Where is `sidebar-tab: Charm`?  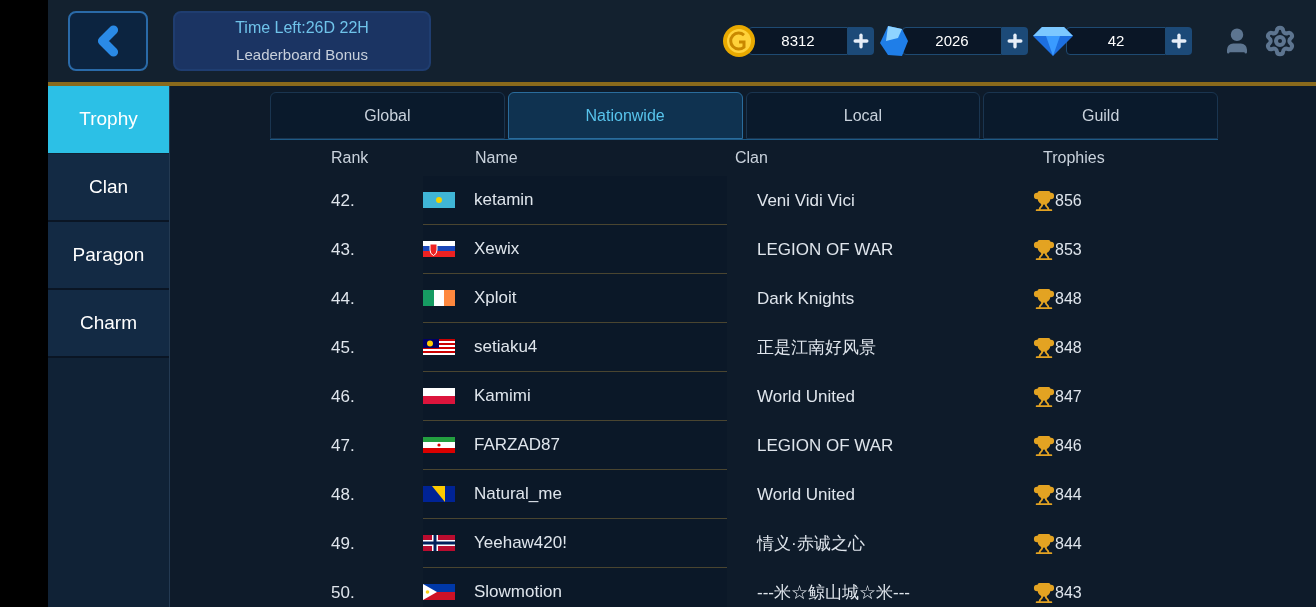 sidebar-tab: Charm is located at coordinates (108, 324).